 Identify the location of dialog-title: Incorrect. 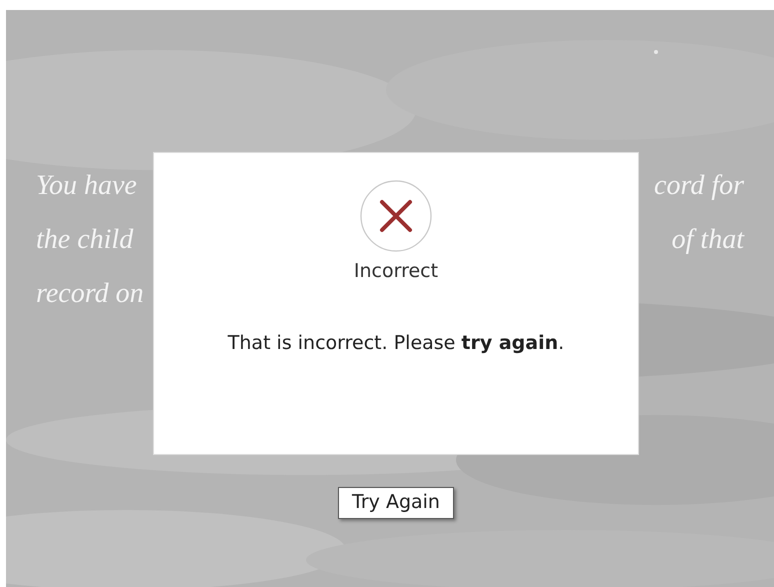
(396, 271).